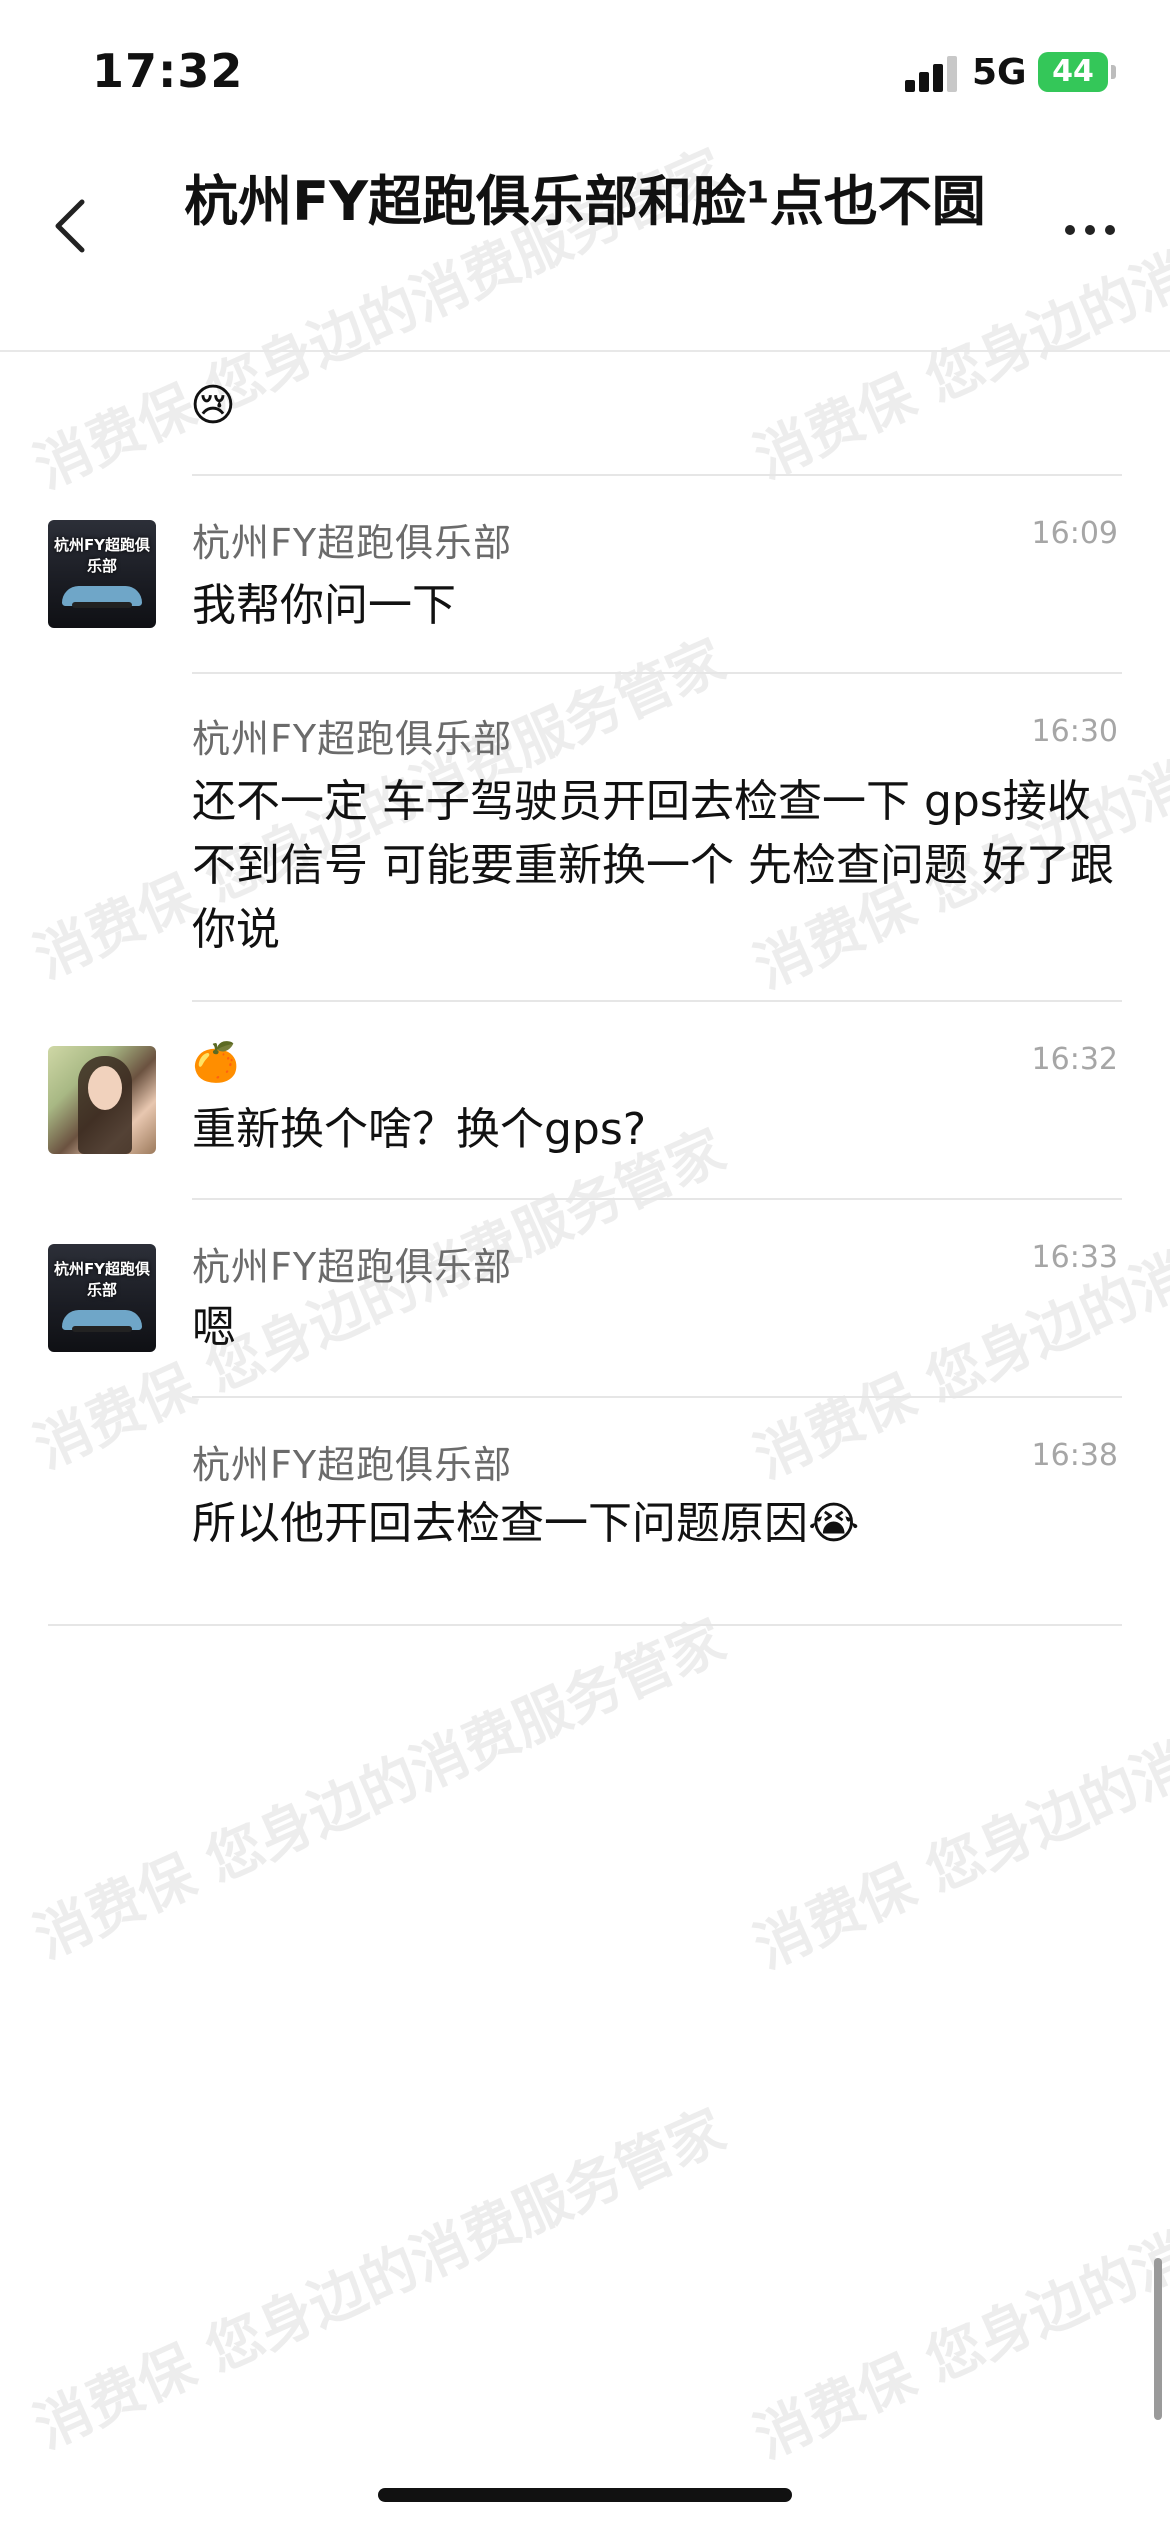 The image size is (1170, 2532). Describe the element at coordinates (526, 1523) in the screenshot. I see `message-content: 所以他开回去检查一下问题原因😭` at that location.